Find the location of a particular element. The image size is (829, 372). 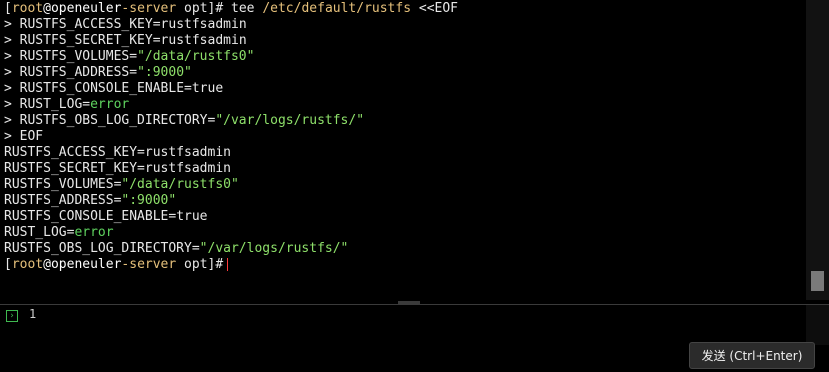

heredoc-line: > RUSTFS_ACCESS_KEY=rustfsadmin is located at coordinates (231, 25).